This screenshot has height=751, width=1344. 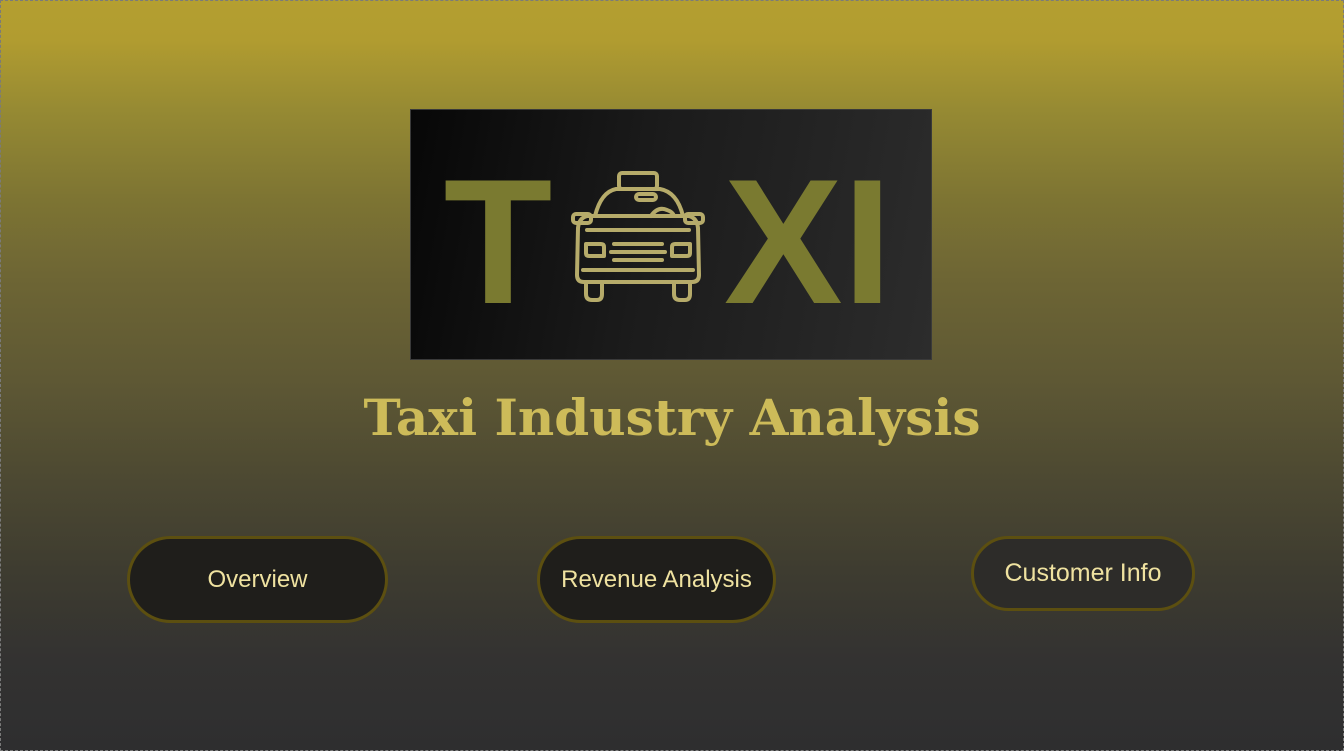 What do you see at coordinates (257, 579) in the screenshot?
I see `overview-button: Overview` at bounding box center [257, 579].